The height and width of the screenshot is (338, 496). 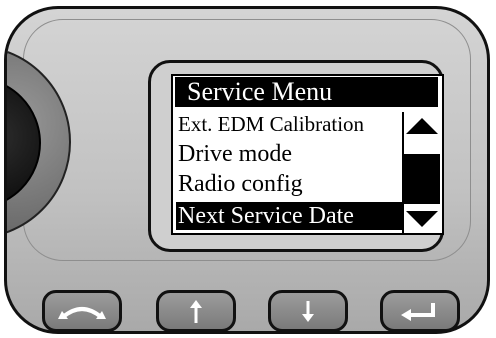 I want to click on menu-item-drive-mode: Drive mode, so click(x=290, y=154).